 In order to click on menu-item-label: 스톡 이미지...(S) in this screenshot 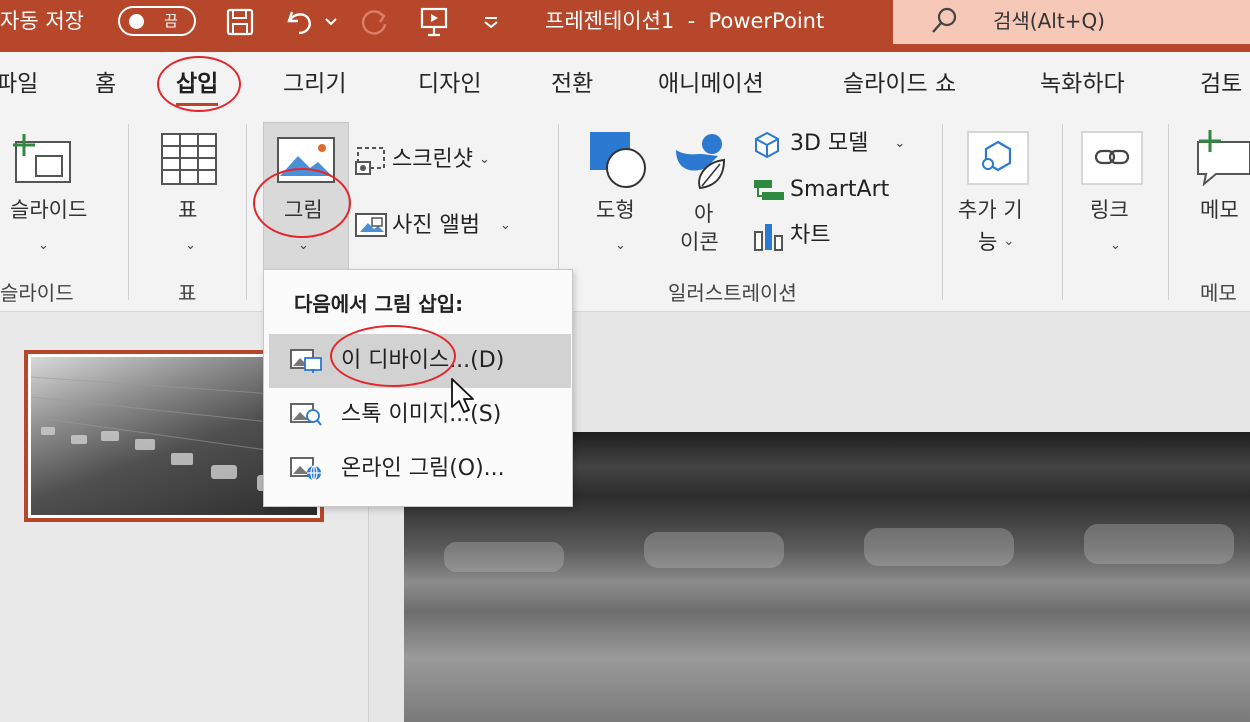, I will do `click(421, 414)`.